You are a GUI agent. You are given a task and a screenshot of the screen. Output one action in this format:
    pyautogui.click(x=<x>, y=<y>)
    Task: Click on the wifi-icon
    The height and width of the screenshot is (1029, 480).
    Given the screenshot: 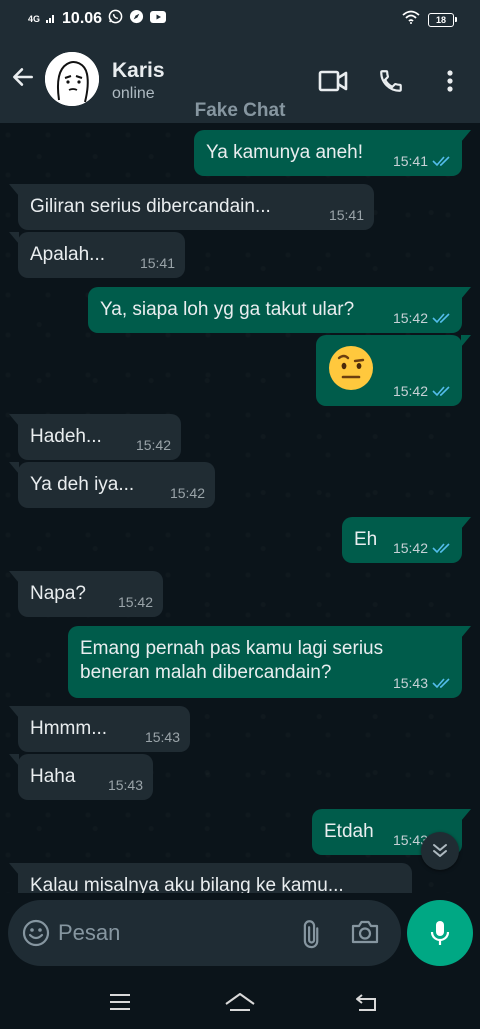 What is the action you would take?
    pyautogui.click(x=411, y=19)
    